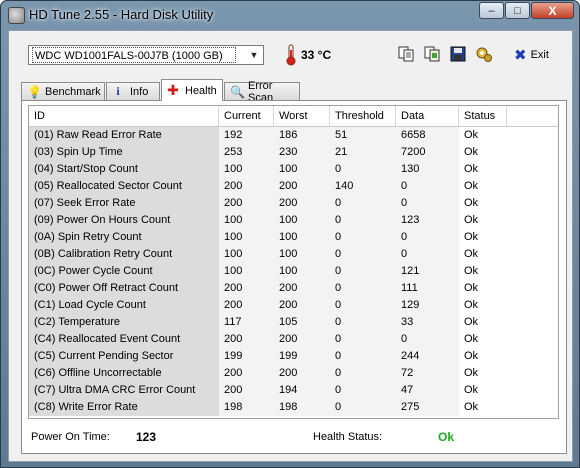 This screenshot has width=580, height=468. What do you see at coordinates (491, 10) in the screenshot?
I see `minimize-button: –` at bounding box center [491, 10].